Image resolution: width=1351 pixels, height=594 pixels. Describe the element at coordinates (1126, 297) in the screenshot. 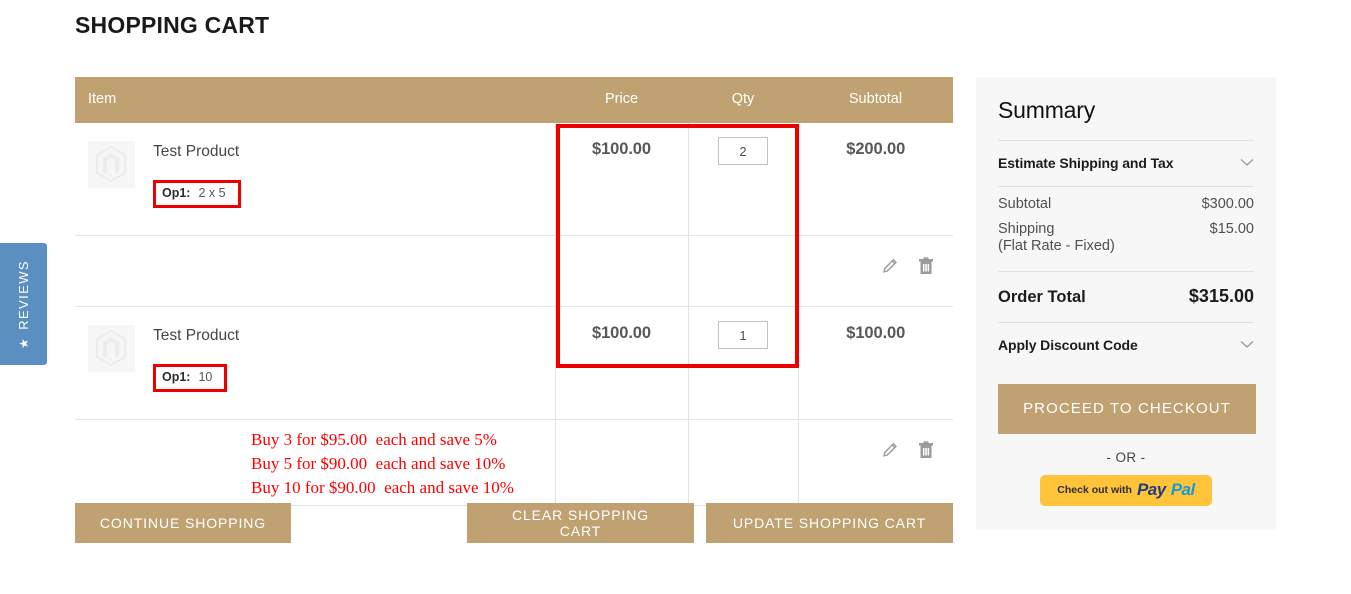

I see `order-total-row: Order Total $315.00` at that location.